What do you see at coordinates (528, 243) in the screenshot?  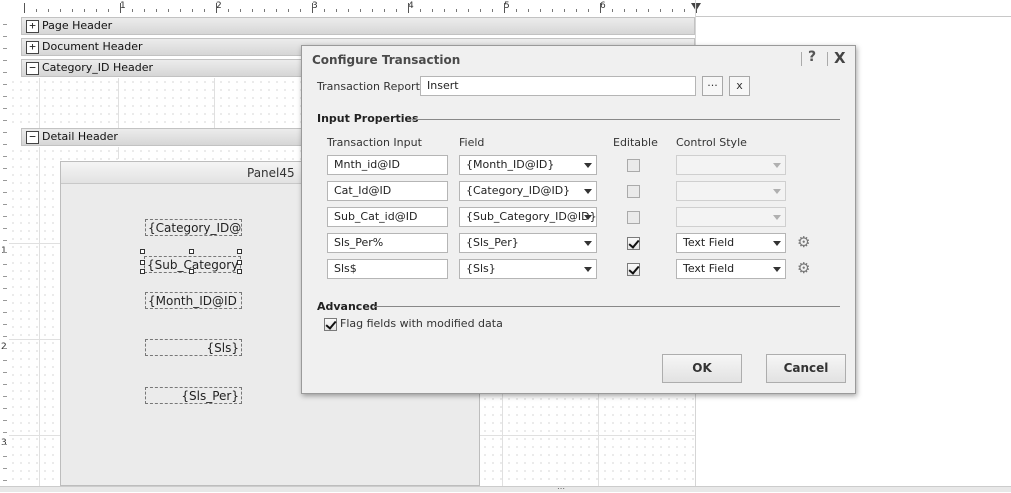 I see `field-select: {Sls_Per}` at bounding box center [528, 243].